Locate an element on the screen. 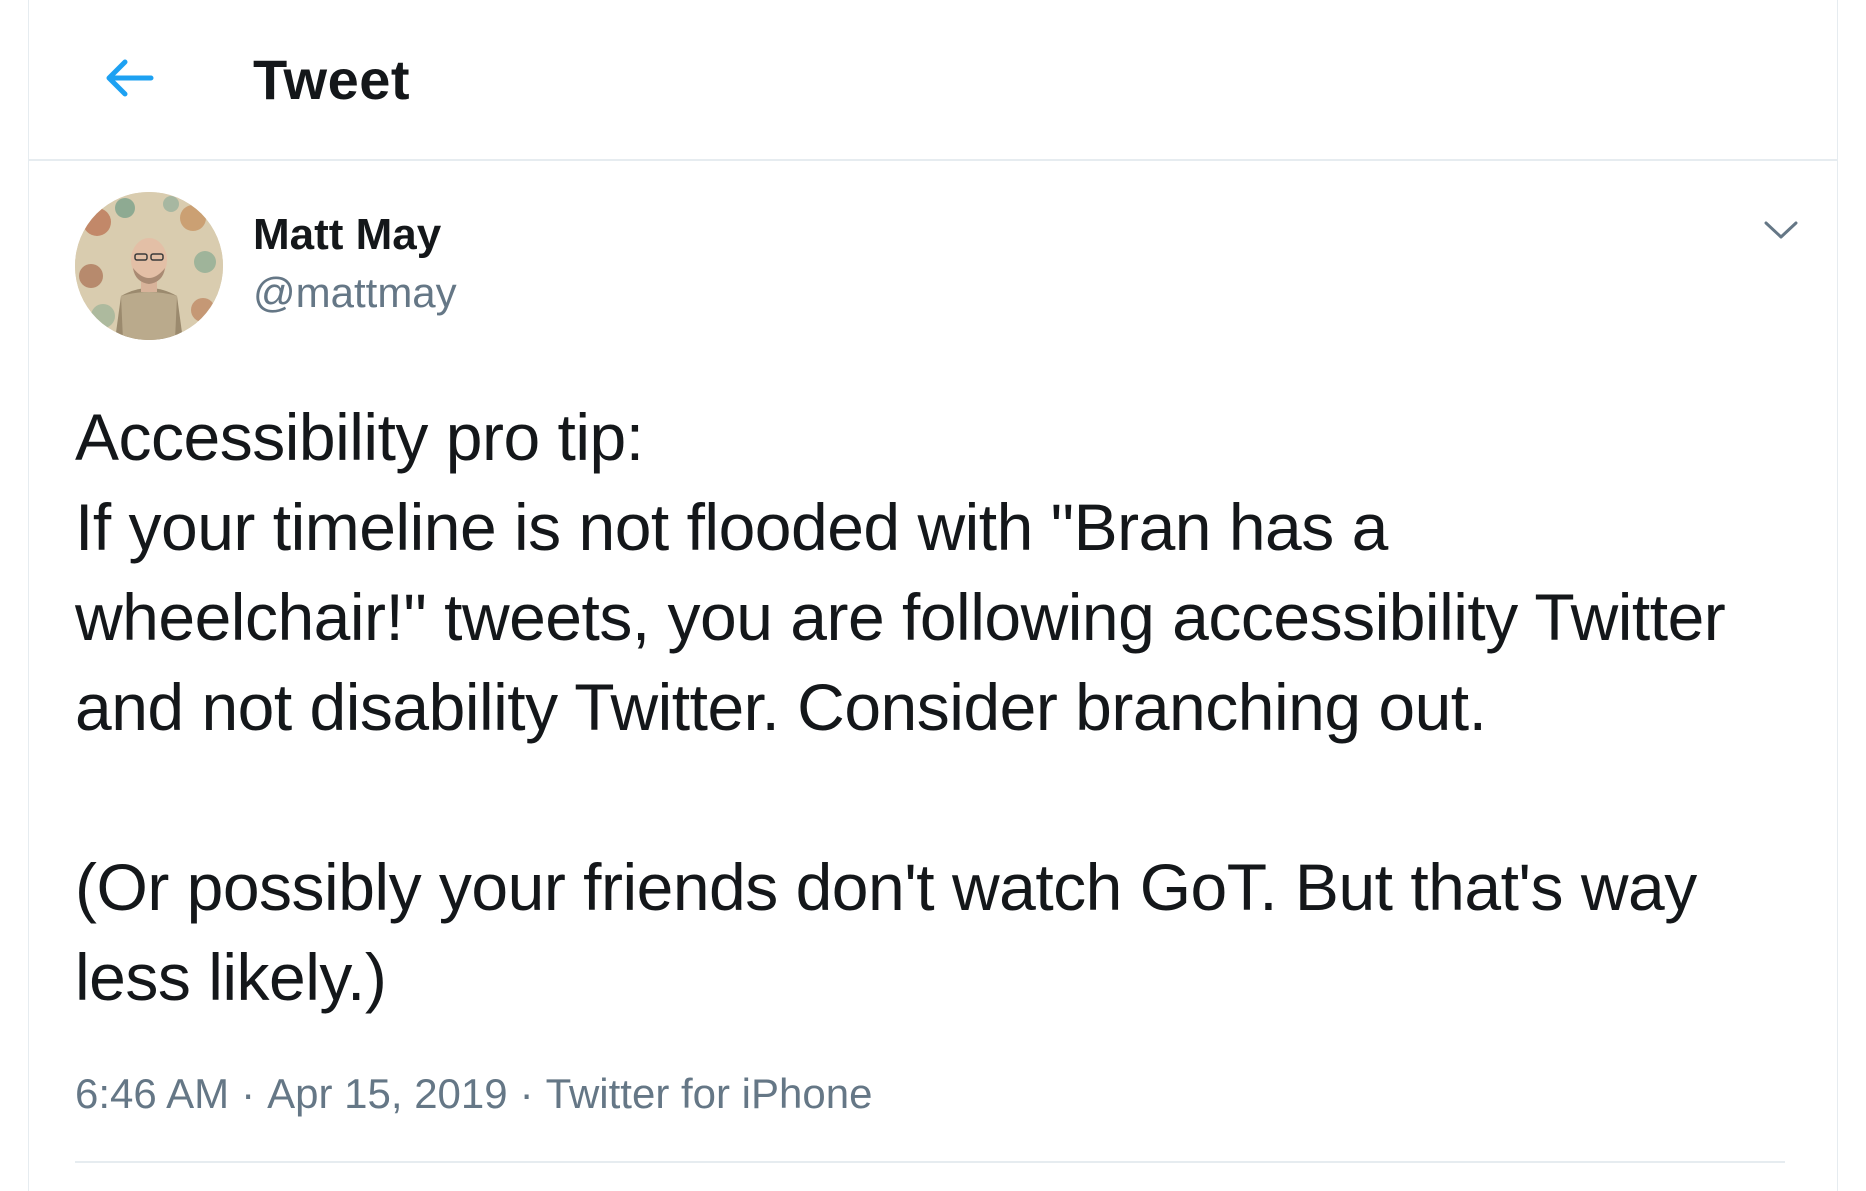 The height and width of the screenshot is (1191, 1866). avatar-photo is located at coordinates (149, 266).